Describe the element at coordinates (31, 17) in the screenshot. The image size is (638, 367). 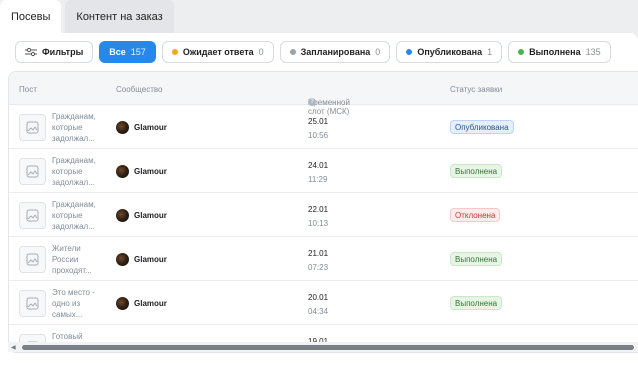
I see `tab-posevy: Посевы` at that location.